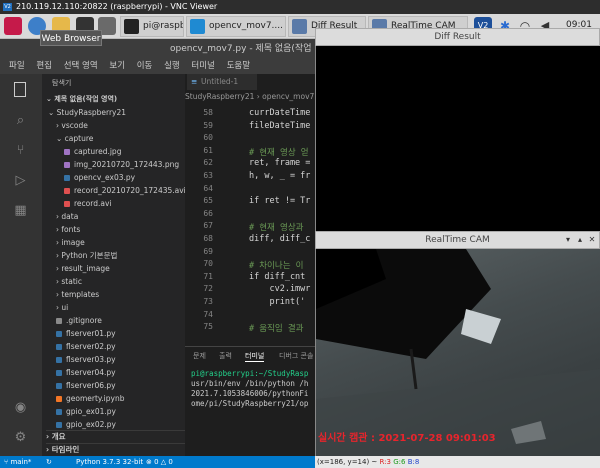  I want to click on diff-window-titlebar: Diff Result, so click(457, 37).